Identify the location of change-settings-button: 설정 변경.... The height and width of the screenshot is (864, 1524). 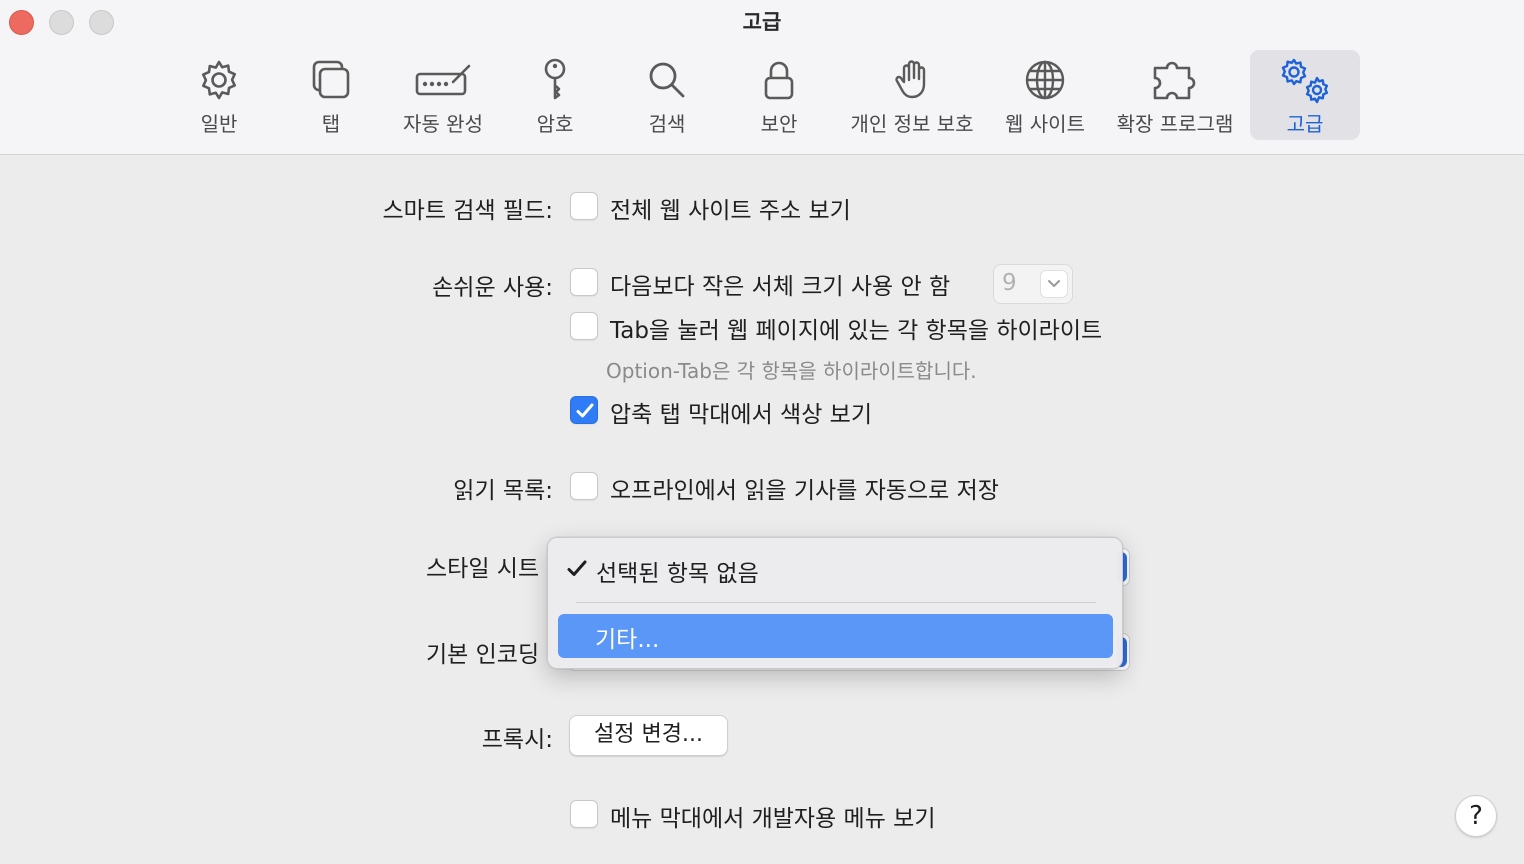
(648, 735).